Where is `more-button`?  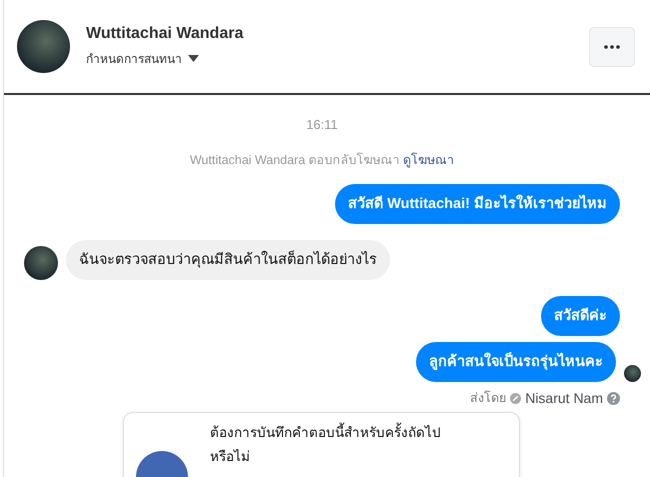 more-button is located at coordinates (612, 46).